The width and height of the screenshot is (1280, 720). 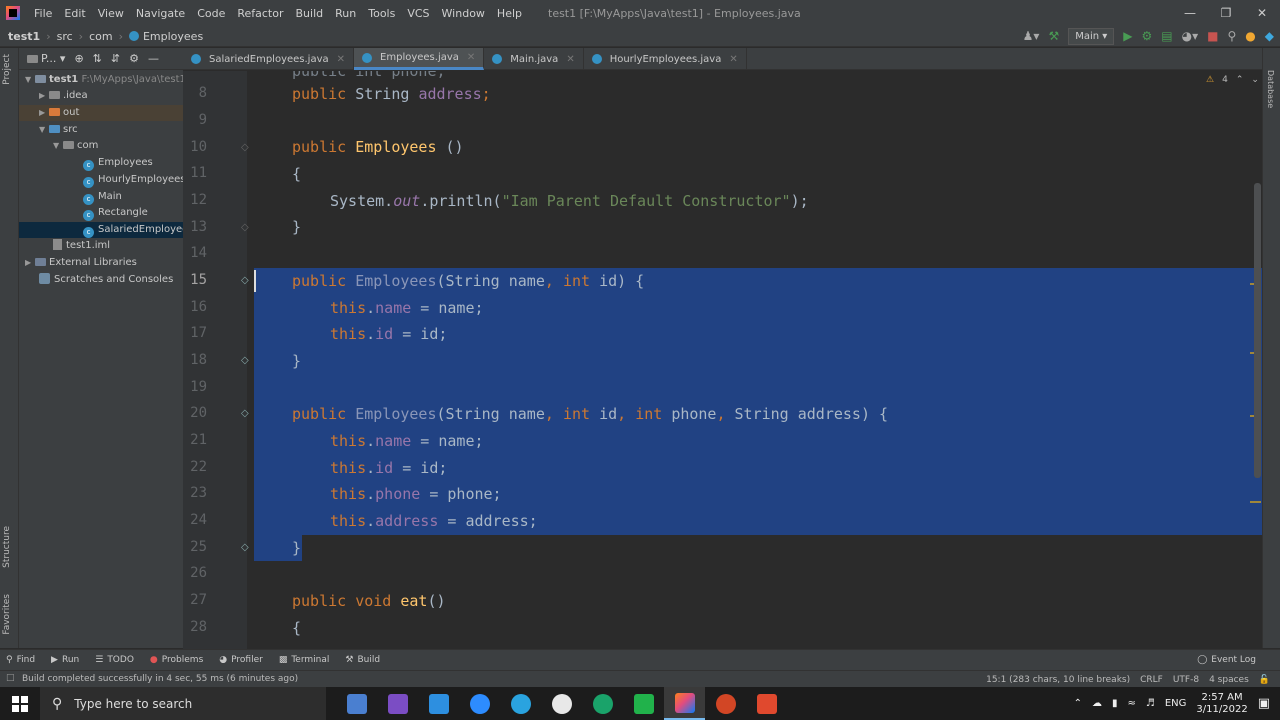 I want to click on indent-setting: 4 spaces, so click(x=1229, y=680).